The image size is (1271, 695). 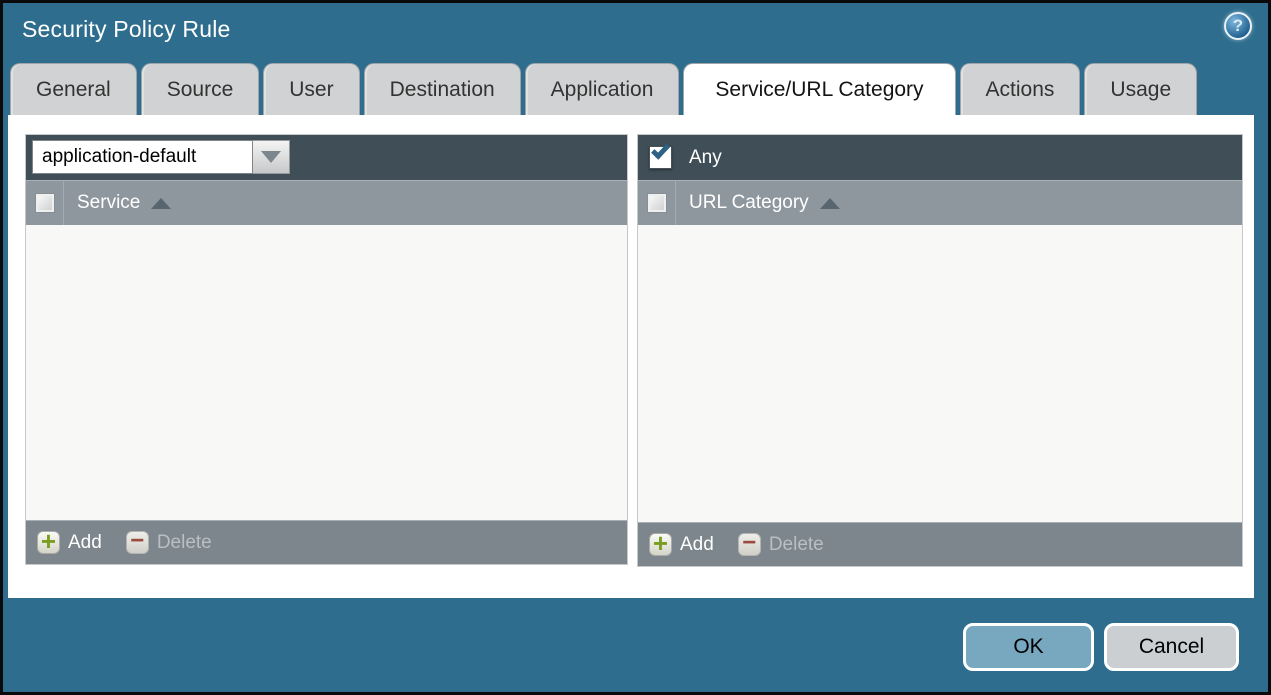 I want to click on check-icon, so click(x=660, y=150).